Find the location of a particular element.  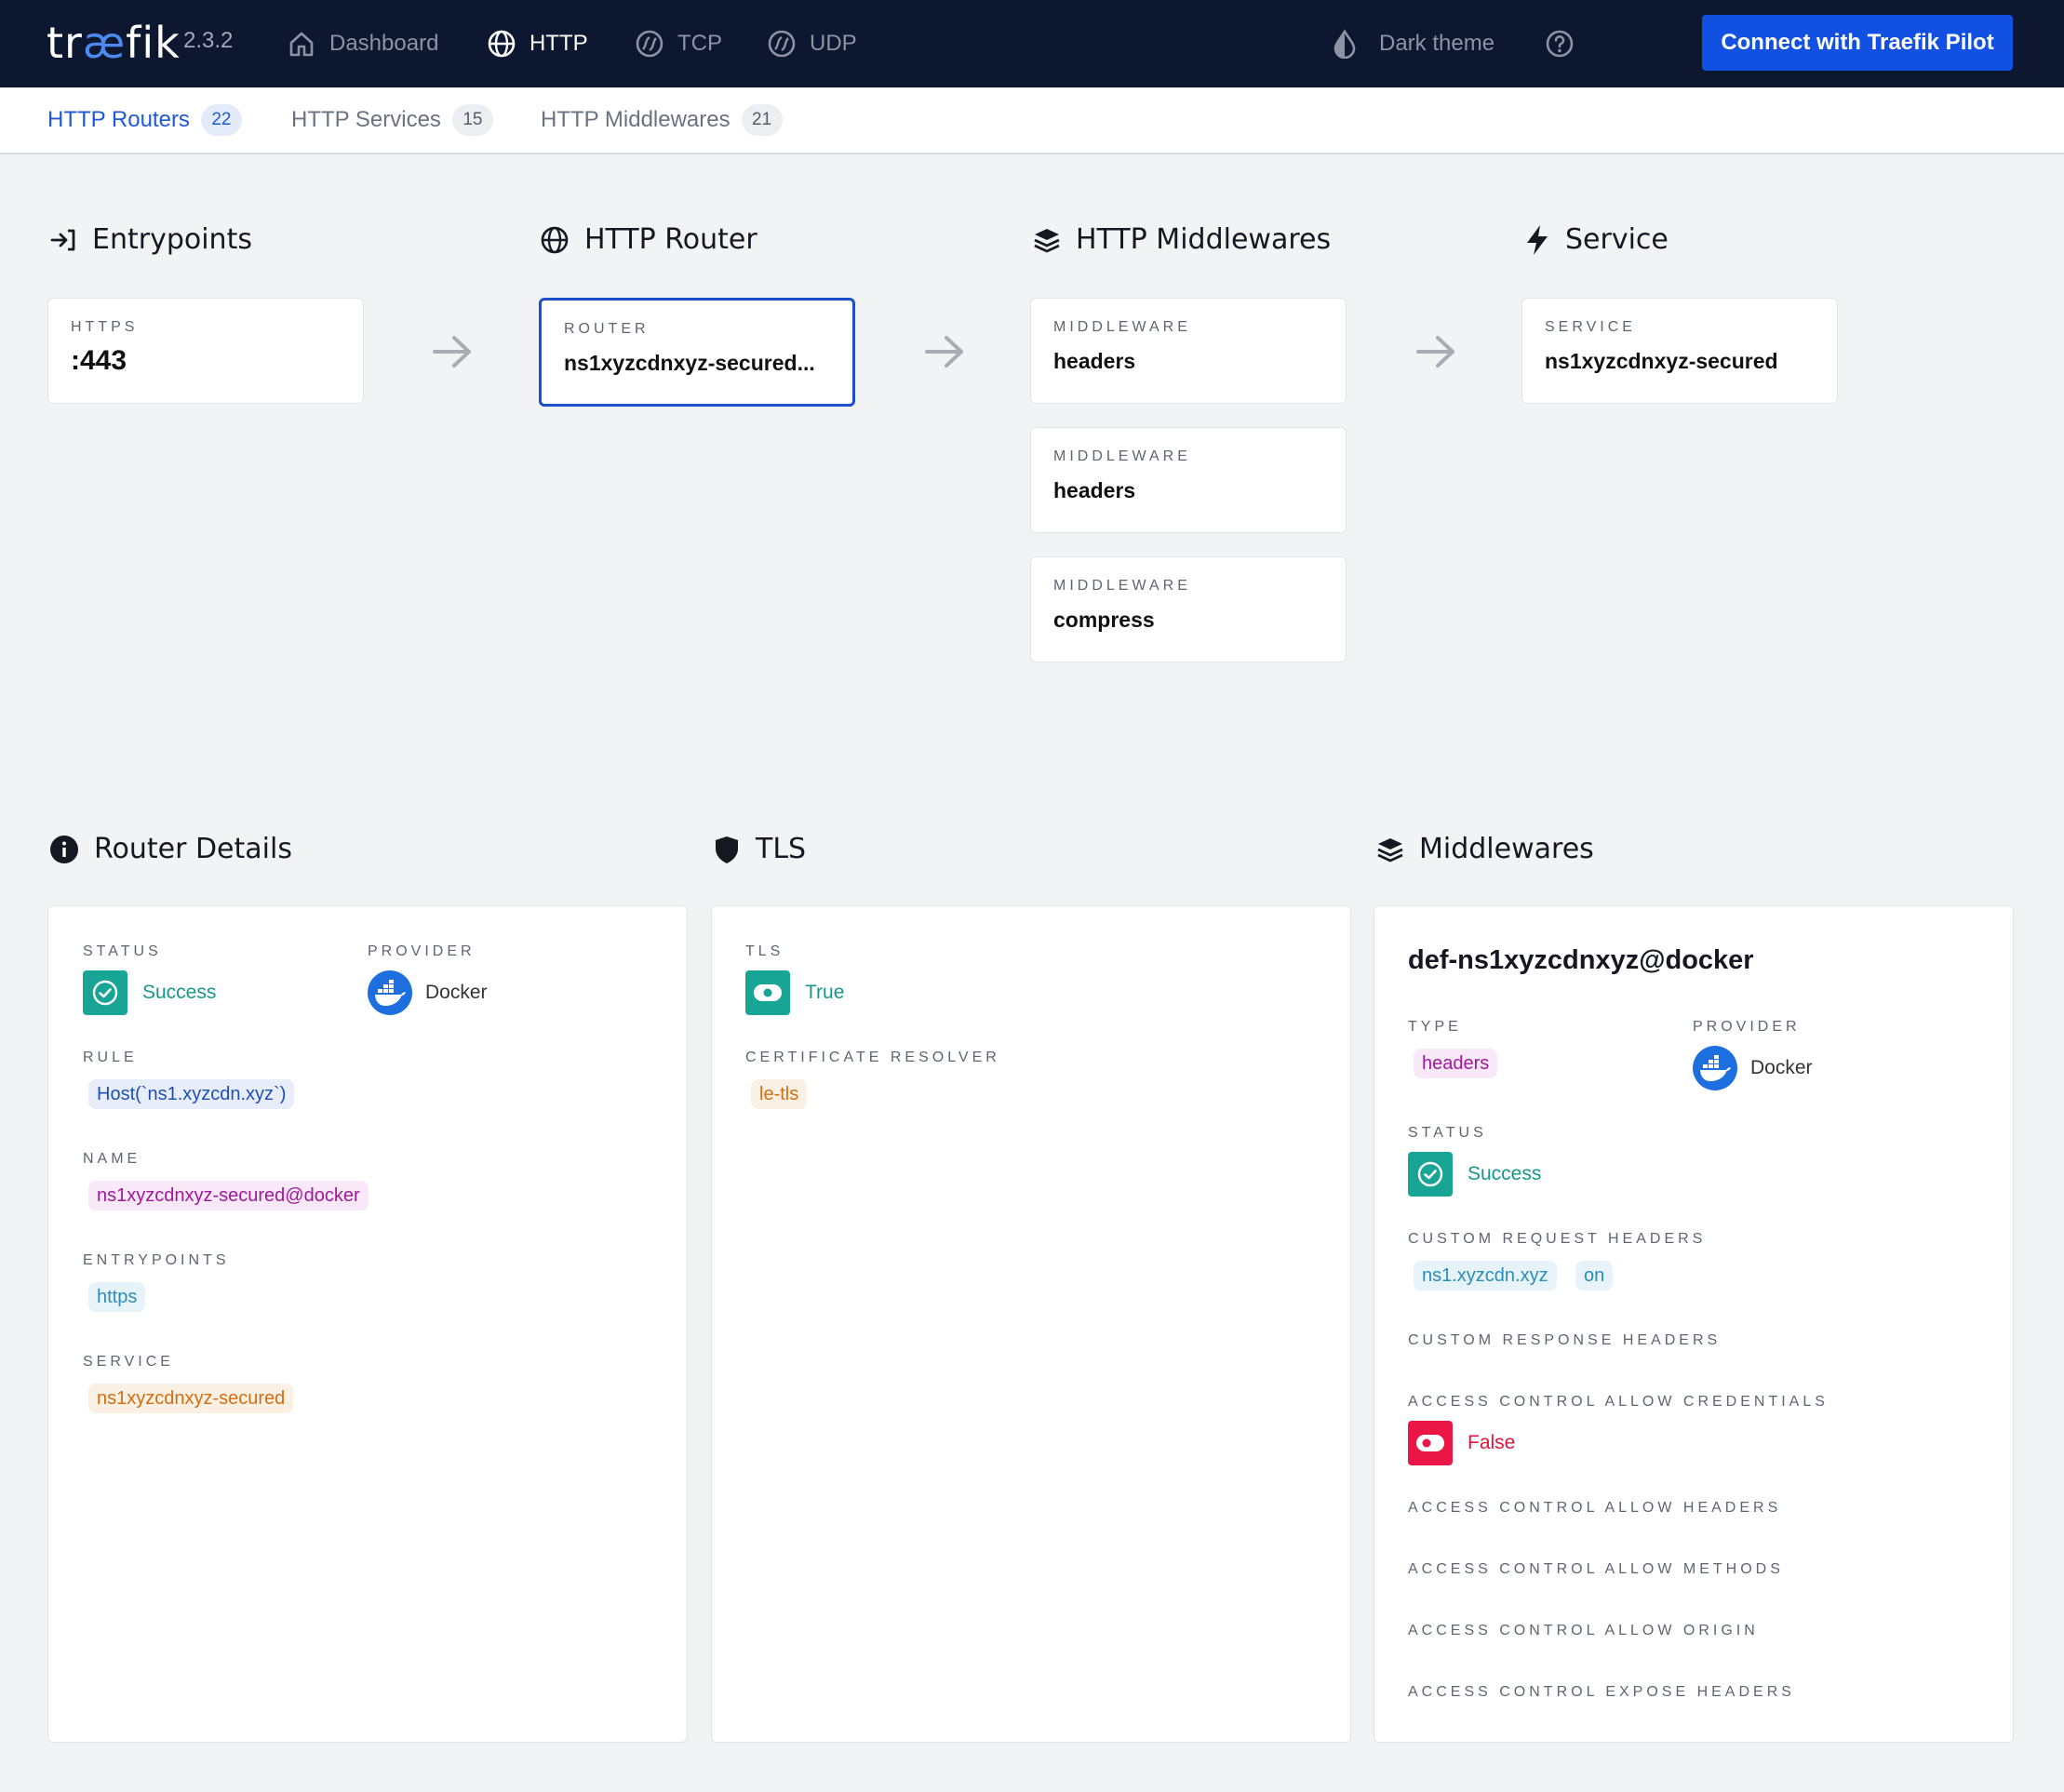

http-middlewares-title: HTTP Middlewares is located at coordinates (1204, 240).